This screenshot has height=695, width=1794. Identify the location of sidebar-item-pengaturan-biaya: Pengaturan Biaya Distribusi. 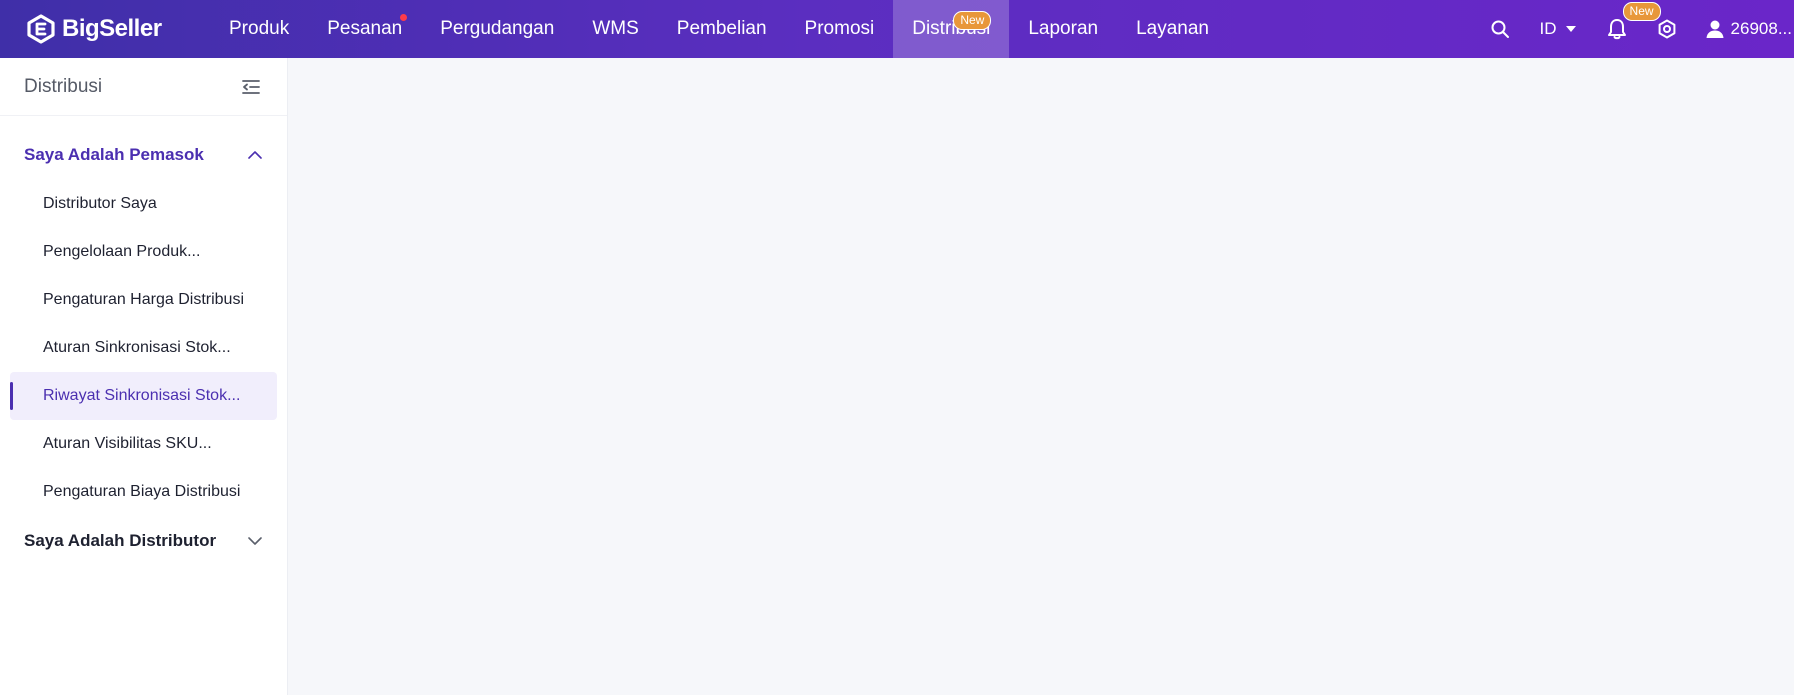
(143, 492).